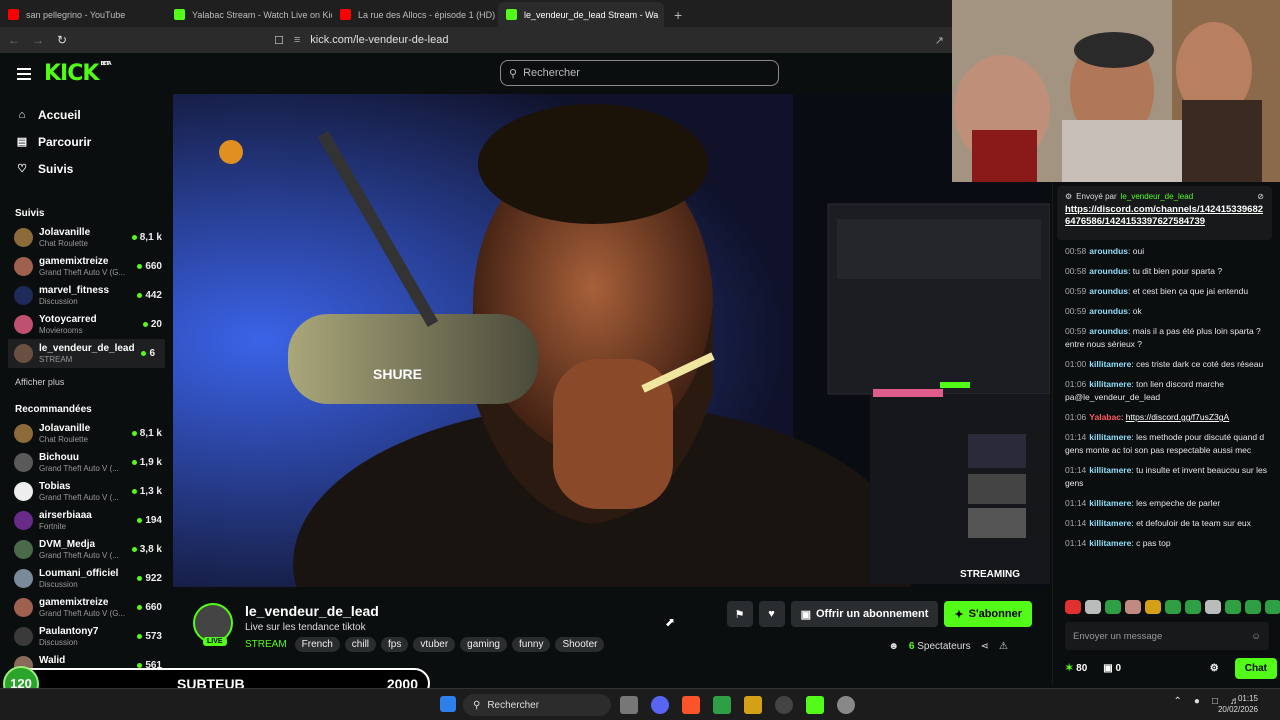 The width and height of the screenshot is (1280, 720). Describe the element at coordinates (14, 40) in the screenshot. I see `back-icon: ←` at that location.